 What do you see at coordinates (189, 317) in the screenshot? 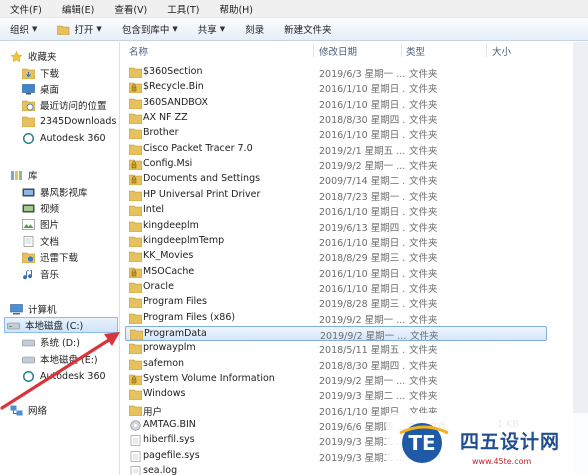
I see `file-name: Program Files (x86)` at bounding box center [189, 317].